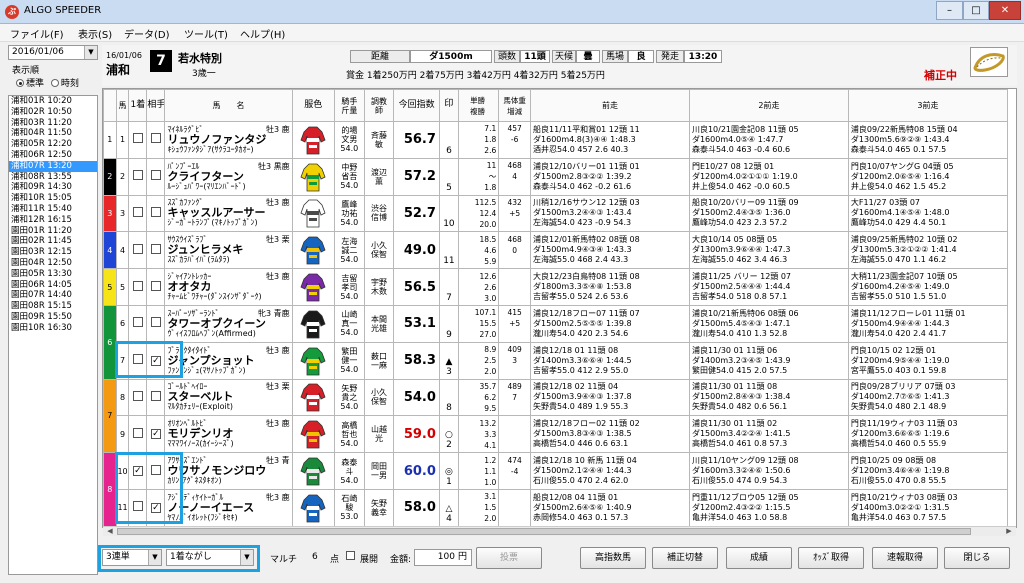 The height and width of the screenshot is (583, 1024). What do you see at coordinates (156, 360) in the screenshot?
I see `partner-cell: ✓` at bounding box center [156, 360].